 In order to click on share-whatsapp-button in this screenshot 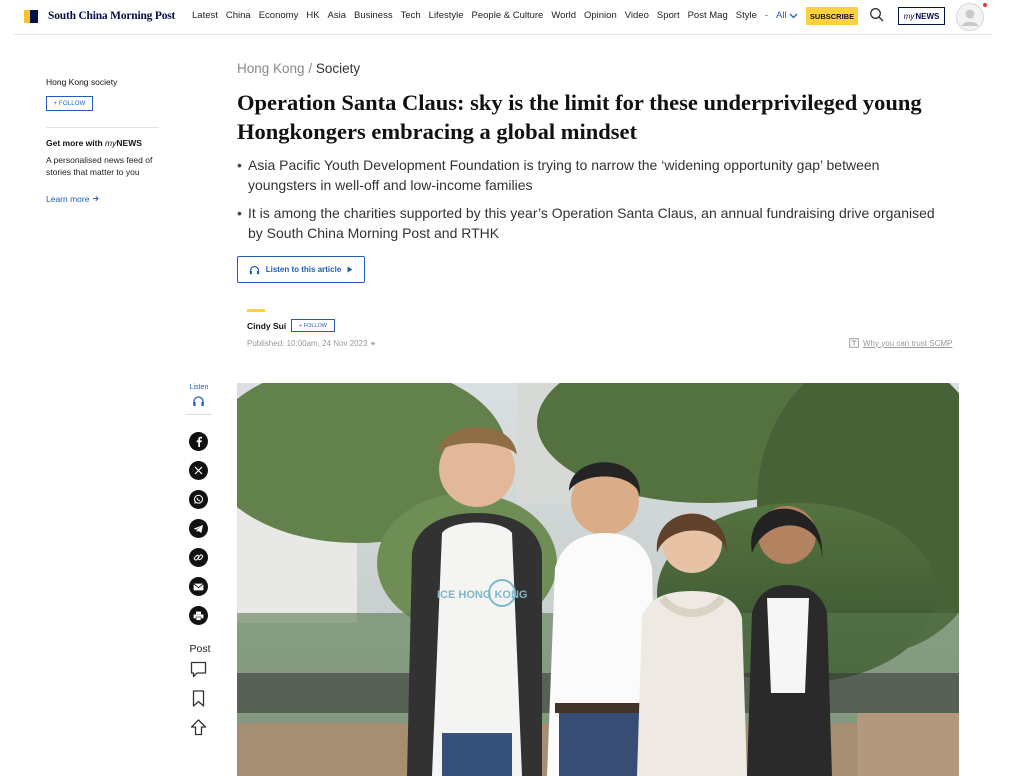, I will do `click(198, 499)`.